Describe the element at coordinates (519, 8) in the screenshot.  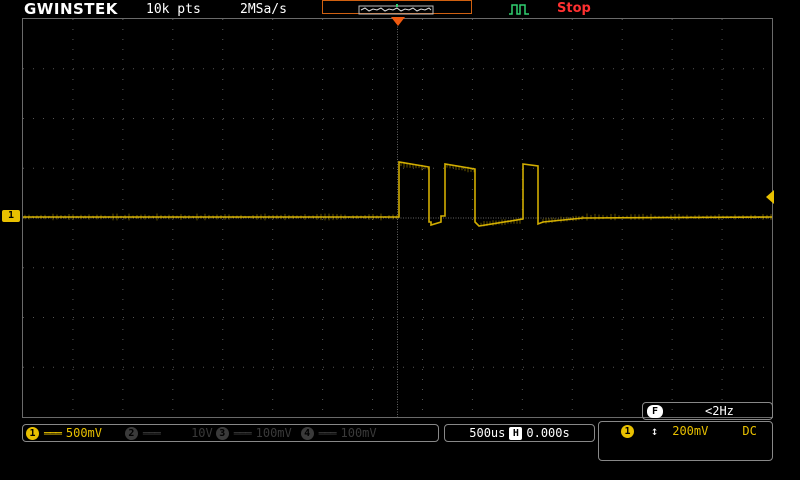
I see `pulse-trigger-icon` at that location.